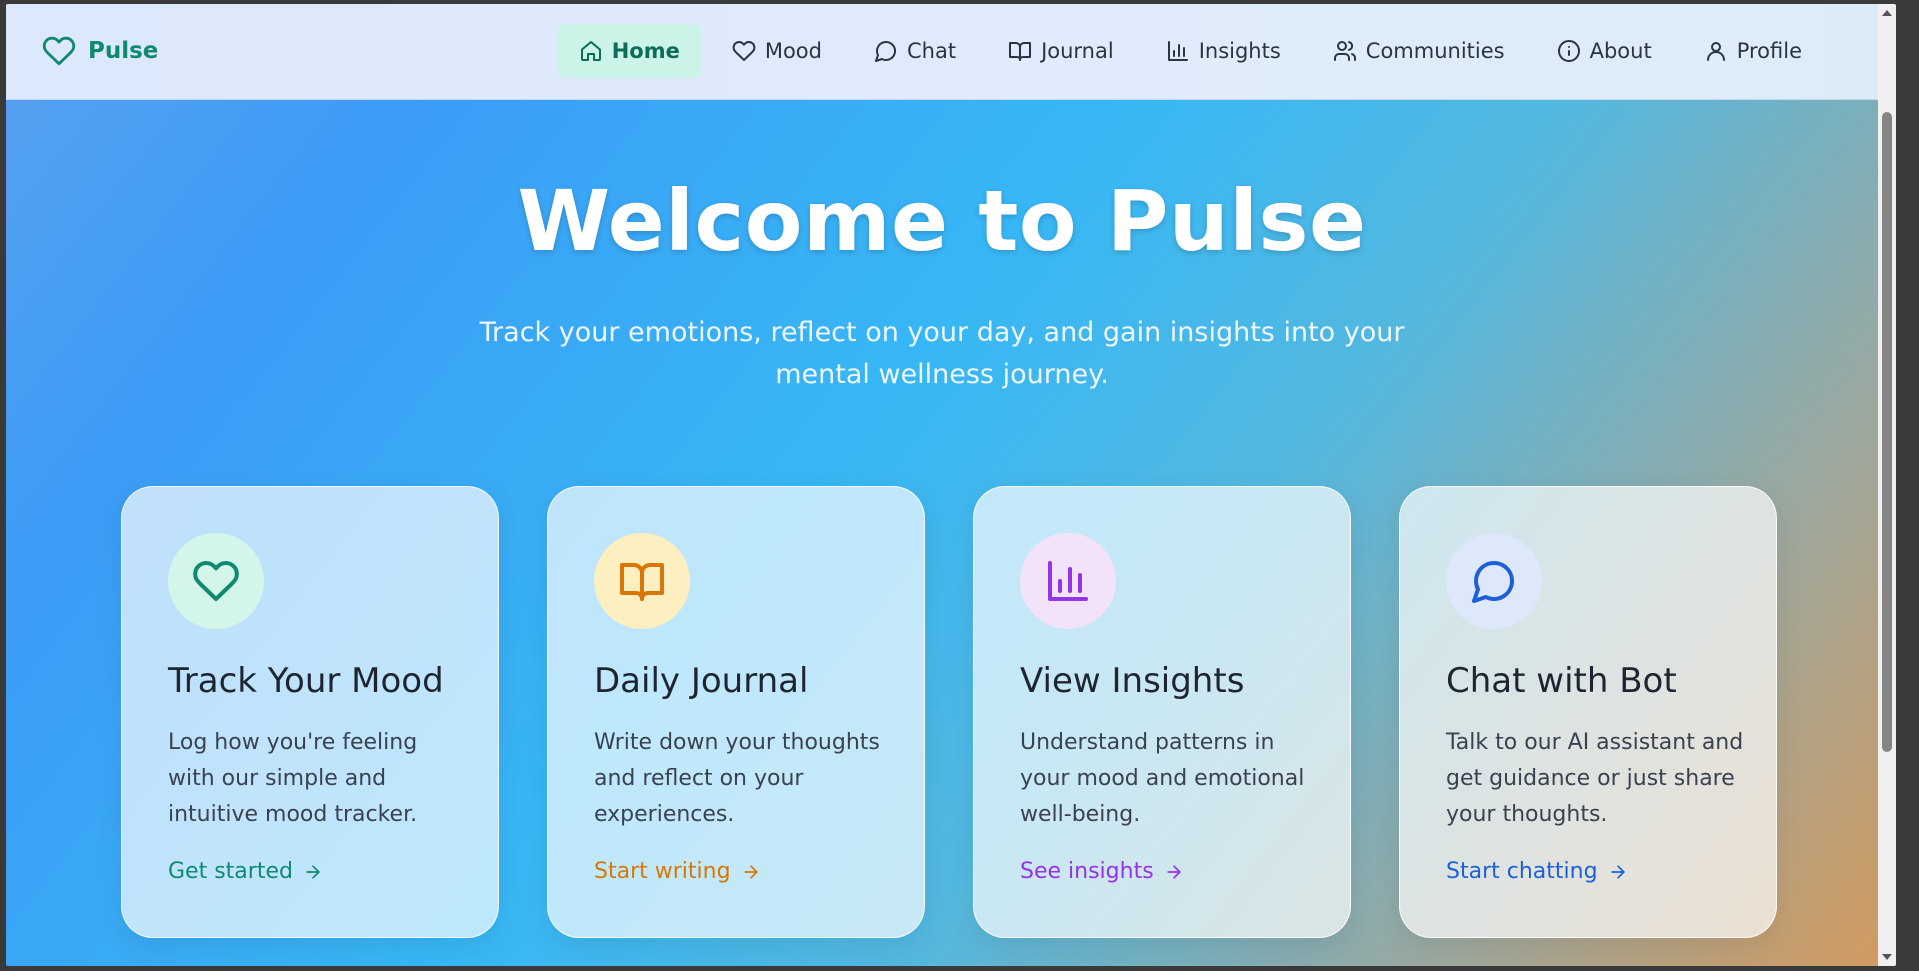  Describe the element at coordinates (1715, 51) in the screenshot. I see `user-icon` at that location.